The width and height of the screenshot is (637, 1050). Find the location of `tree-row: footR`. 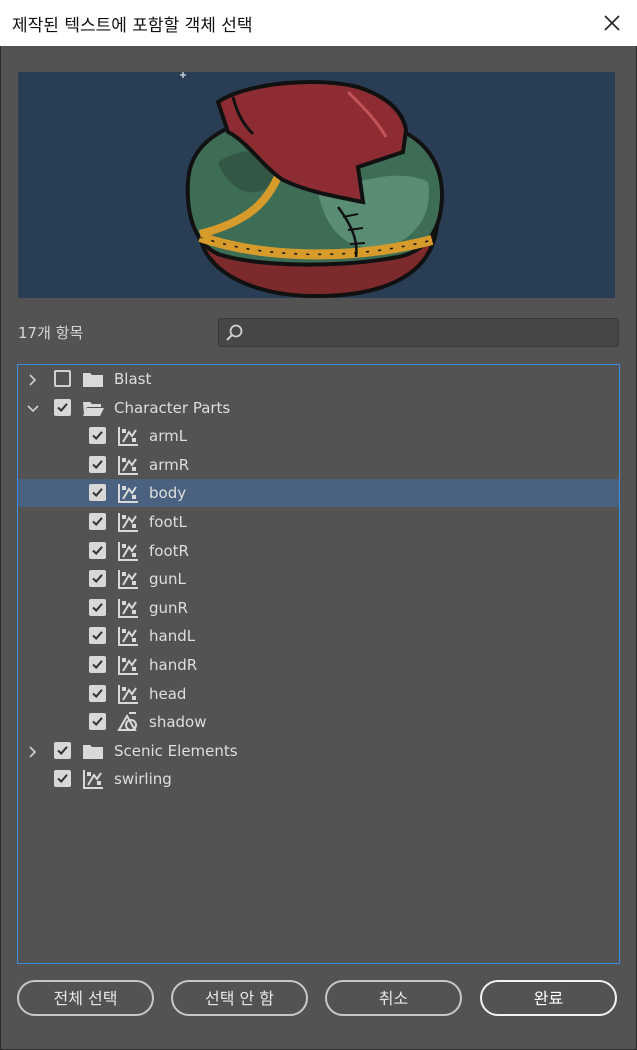

tree-row: footR is located at coordinates (318, 551).